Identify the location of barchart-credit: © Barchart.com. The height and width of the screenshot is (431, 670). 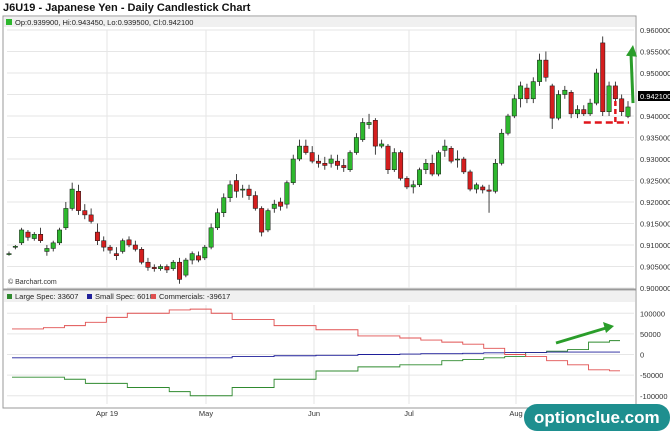
(32, 282).